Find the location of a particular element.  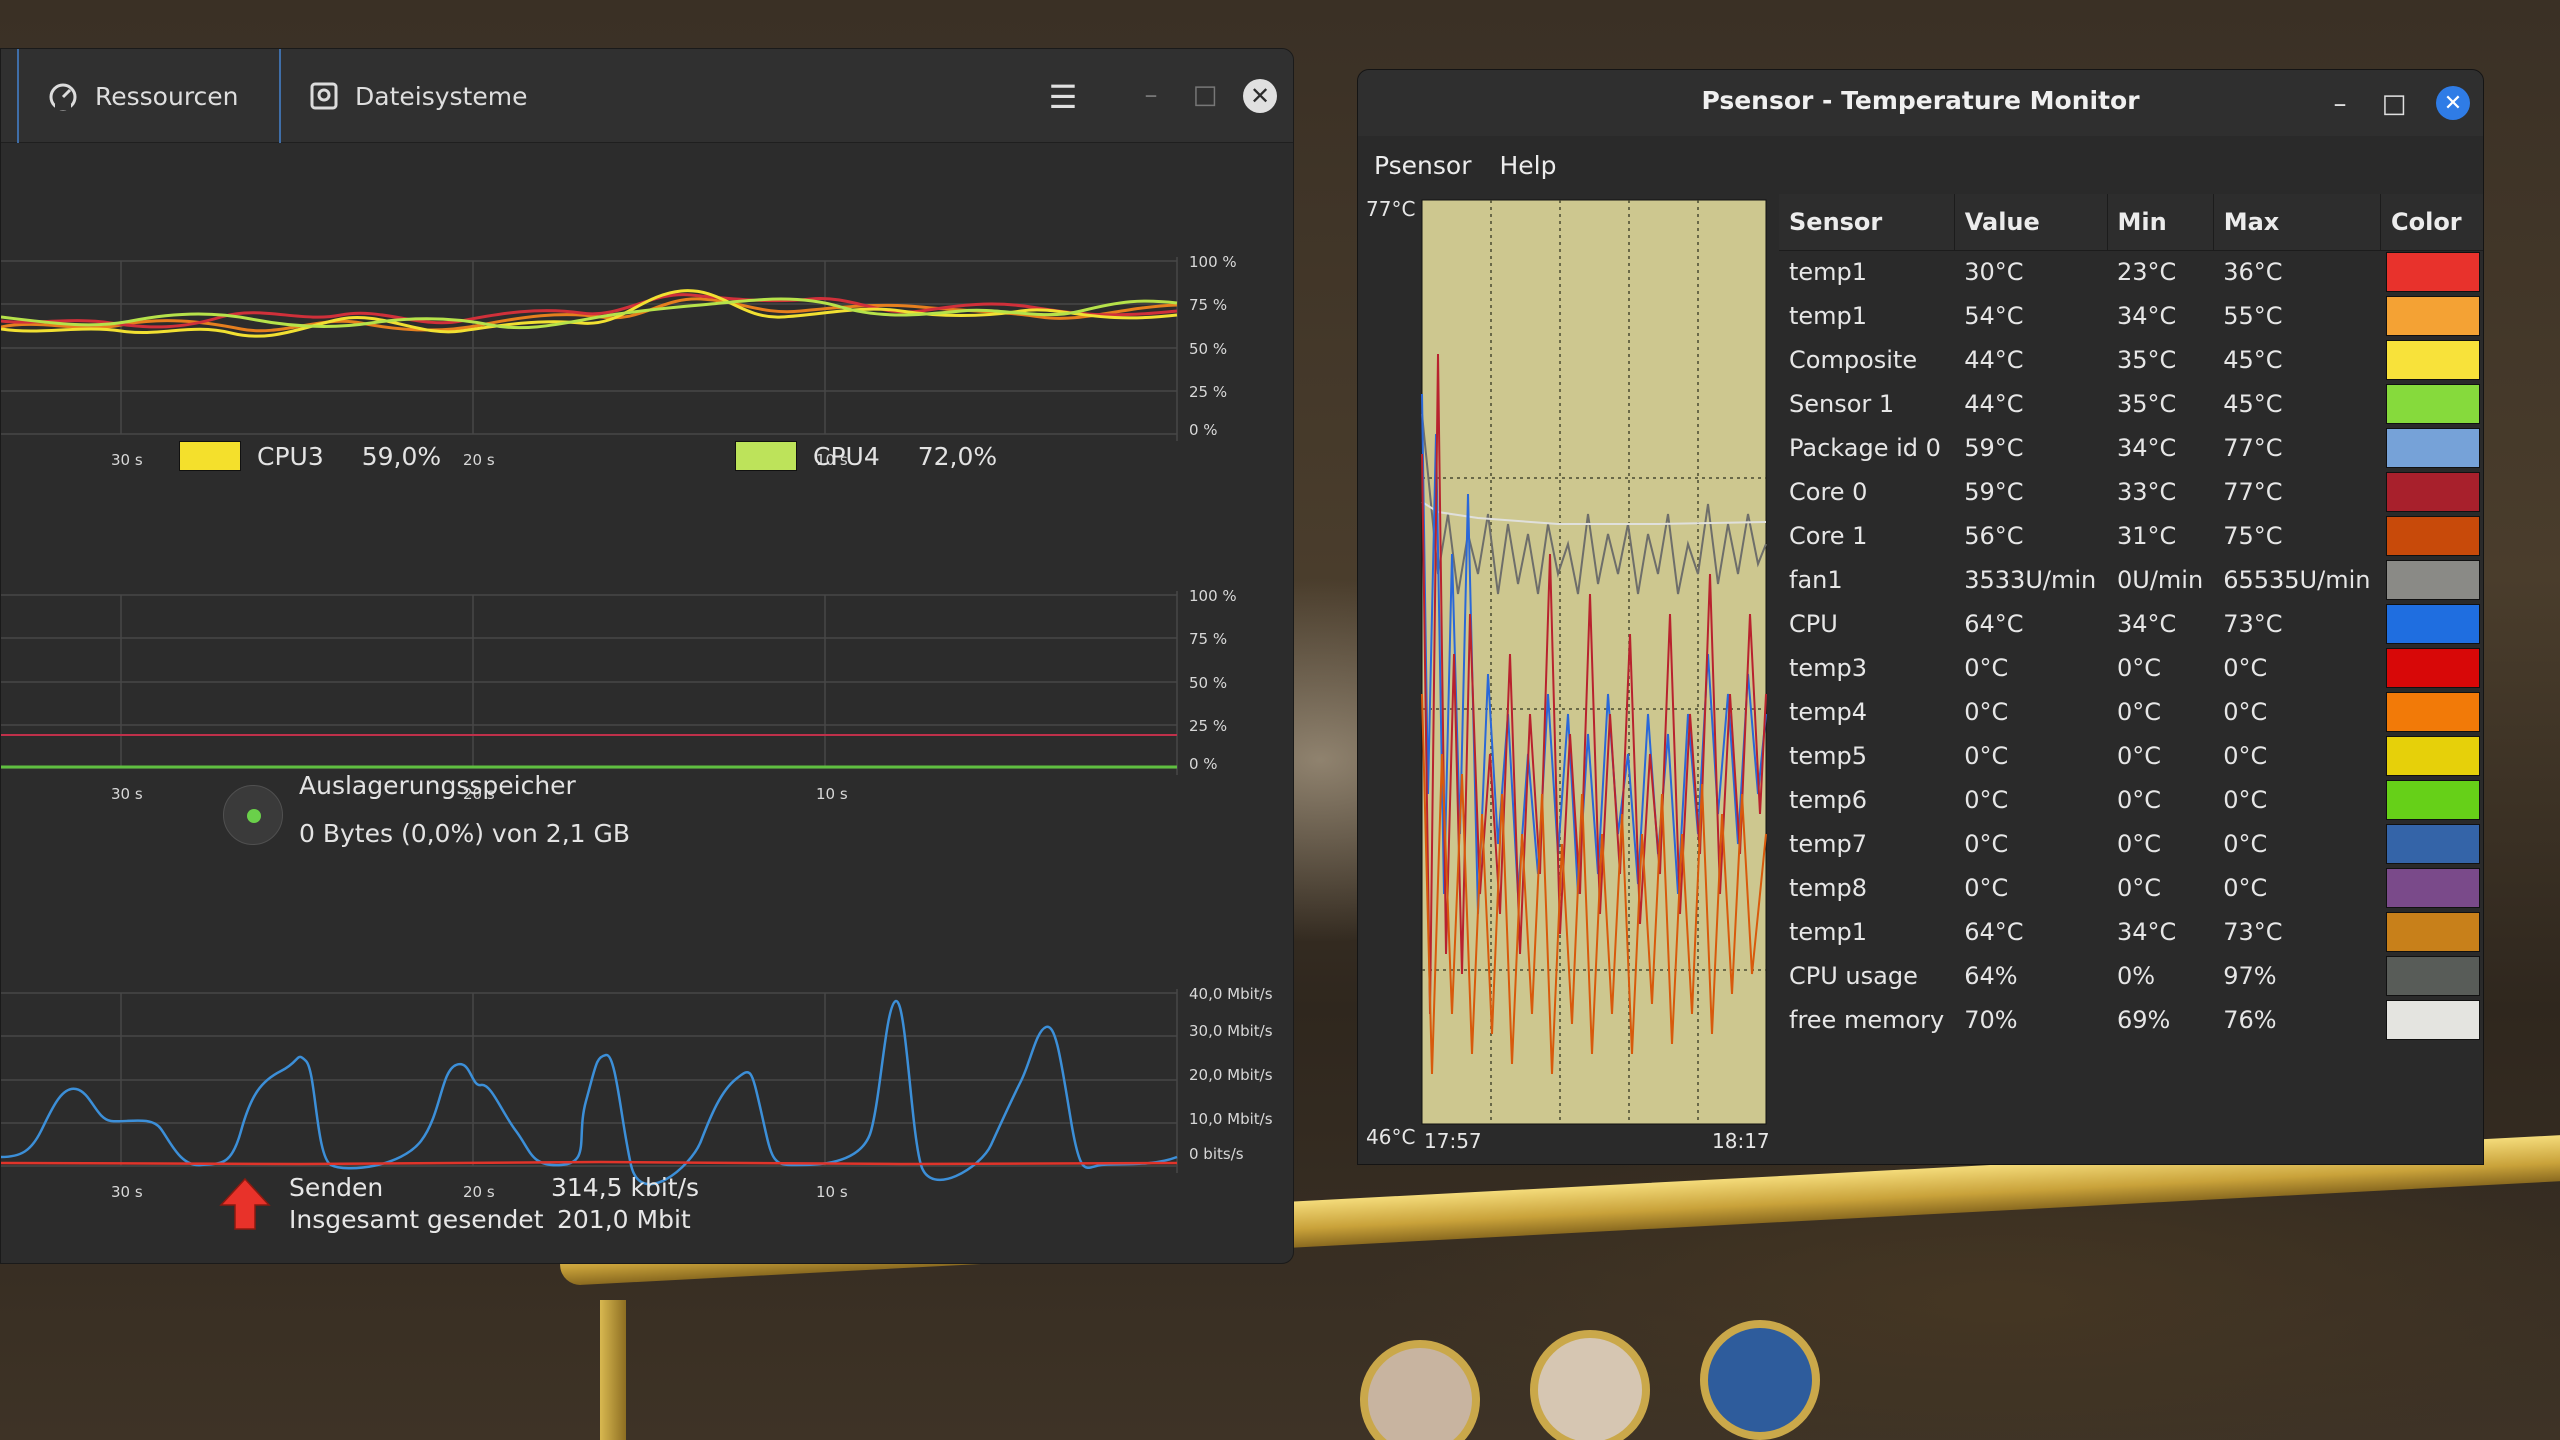

sensor-sensor-cell: temp1 is located at coordinates (1828, 272).